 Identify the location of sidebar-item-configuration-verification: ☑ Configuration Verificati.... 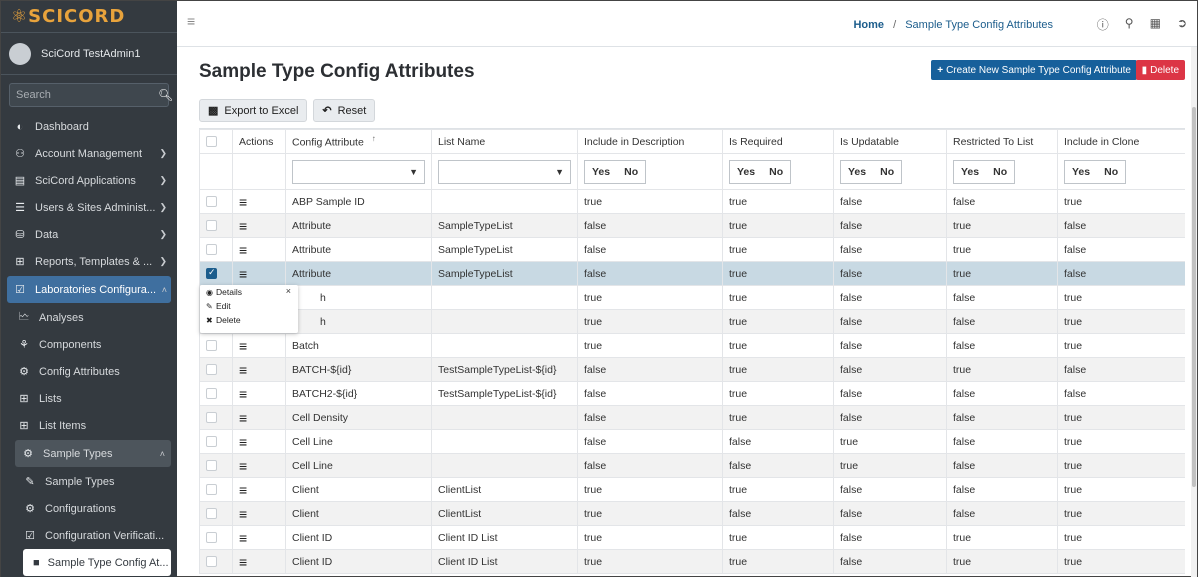
(89, 535).